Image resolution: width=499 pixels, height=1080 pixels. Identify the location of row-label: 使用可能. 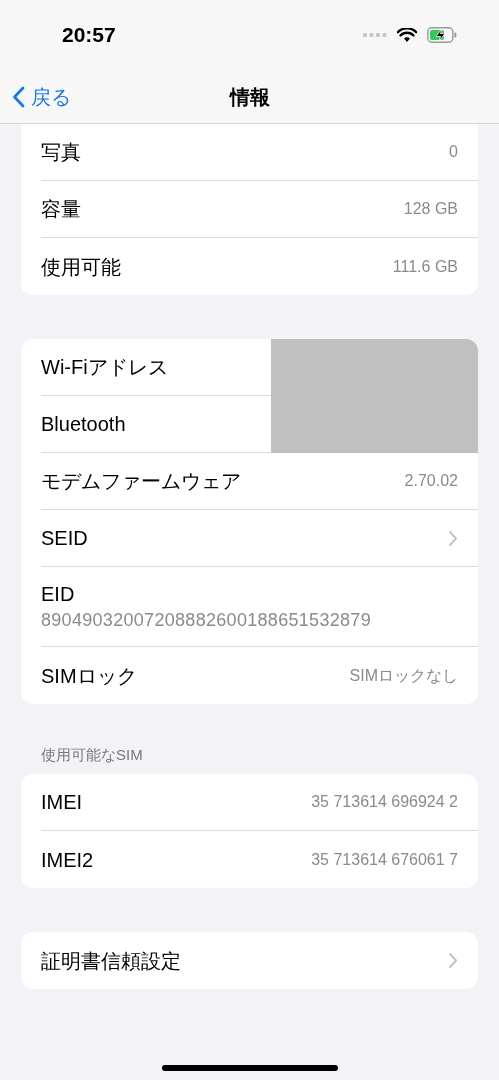
(81, 267).